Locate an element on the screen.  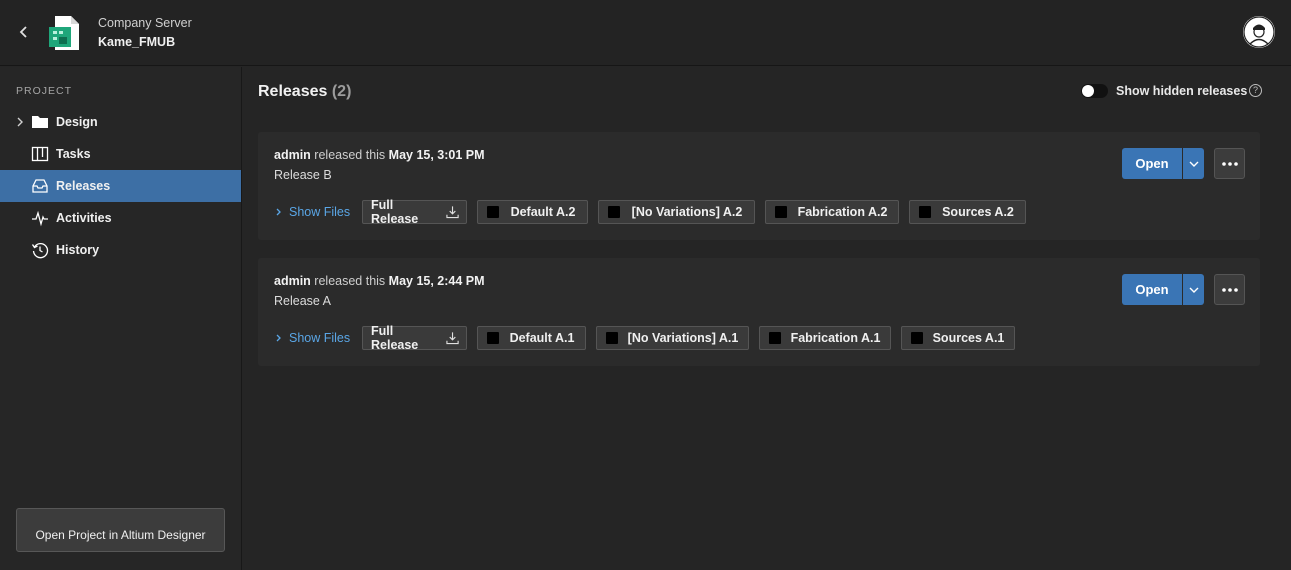
page-title-text: Releases is located at coordinates (293, 91).